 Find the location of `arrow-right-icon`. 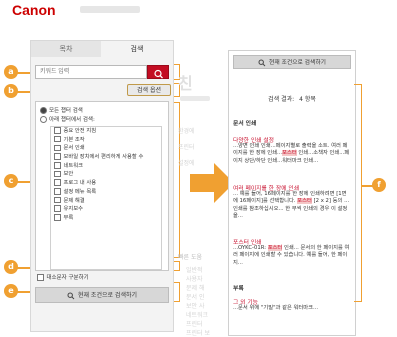

arrow-right-icon is located at coordinates (203, 183).